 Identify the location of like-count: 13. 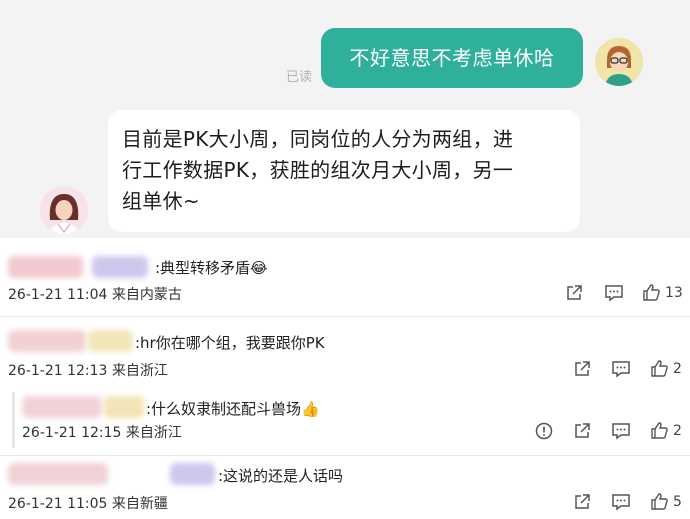
(674, 292).